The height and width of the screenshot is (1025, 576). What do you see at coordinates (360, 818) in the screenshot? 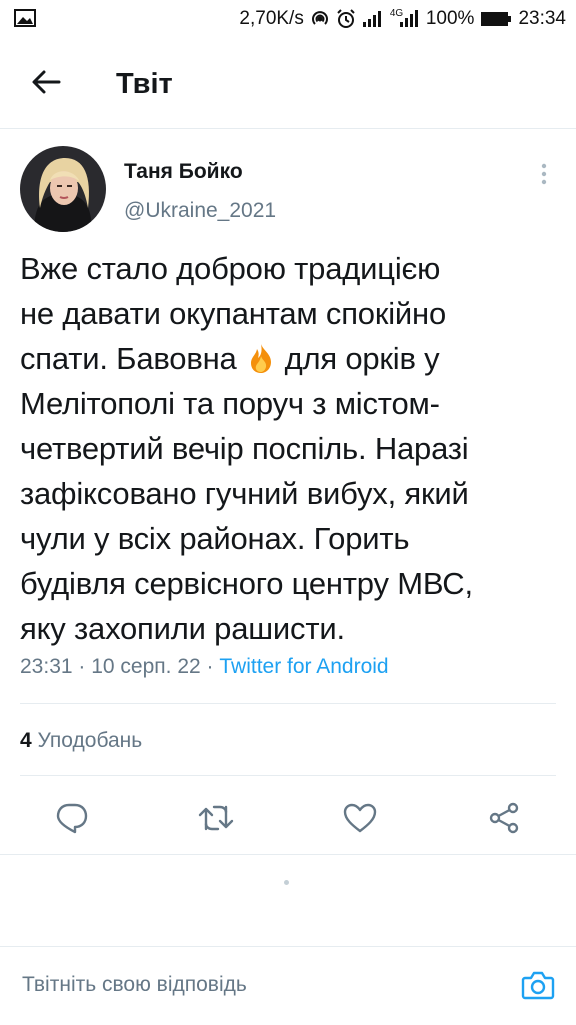
I see `like-icon` at bounding box center [360, 818].